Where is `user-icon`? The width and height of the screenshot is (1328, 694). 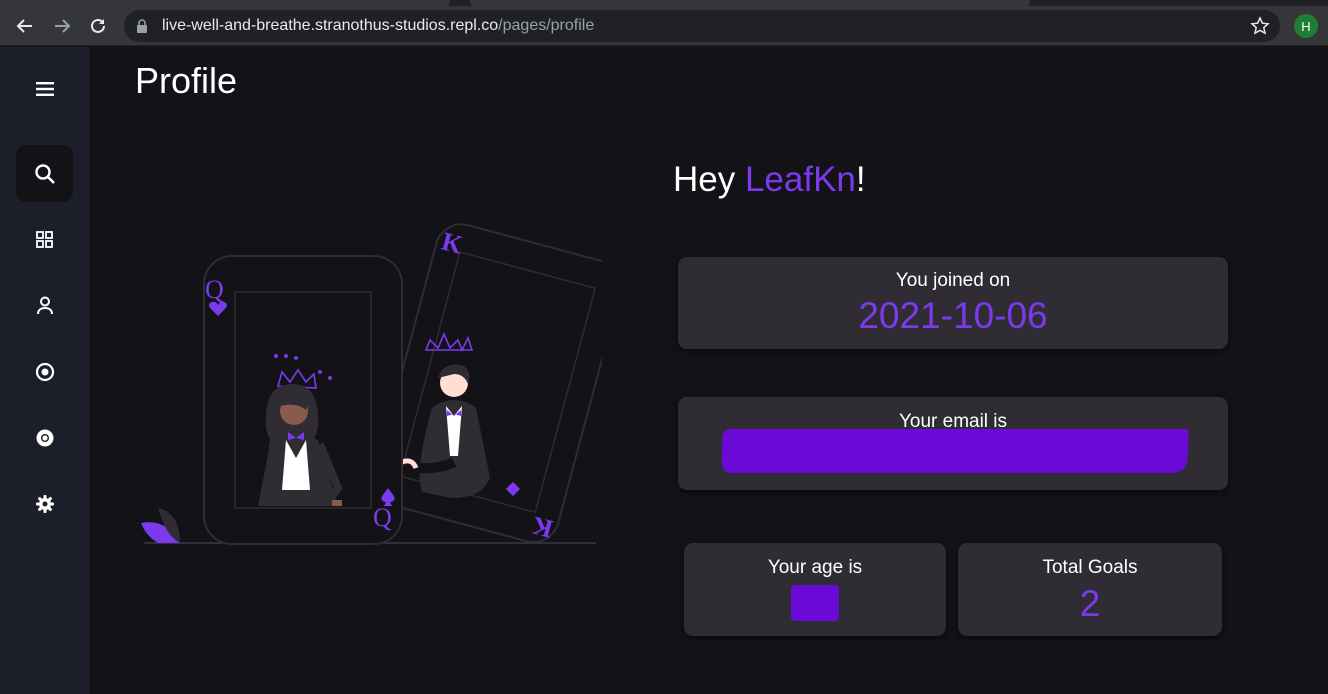 user-icon is located at coordinates (44, 305).